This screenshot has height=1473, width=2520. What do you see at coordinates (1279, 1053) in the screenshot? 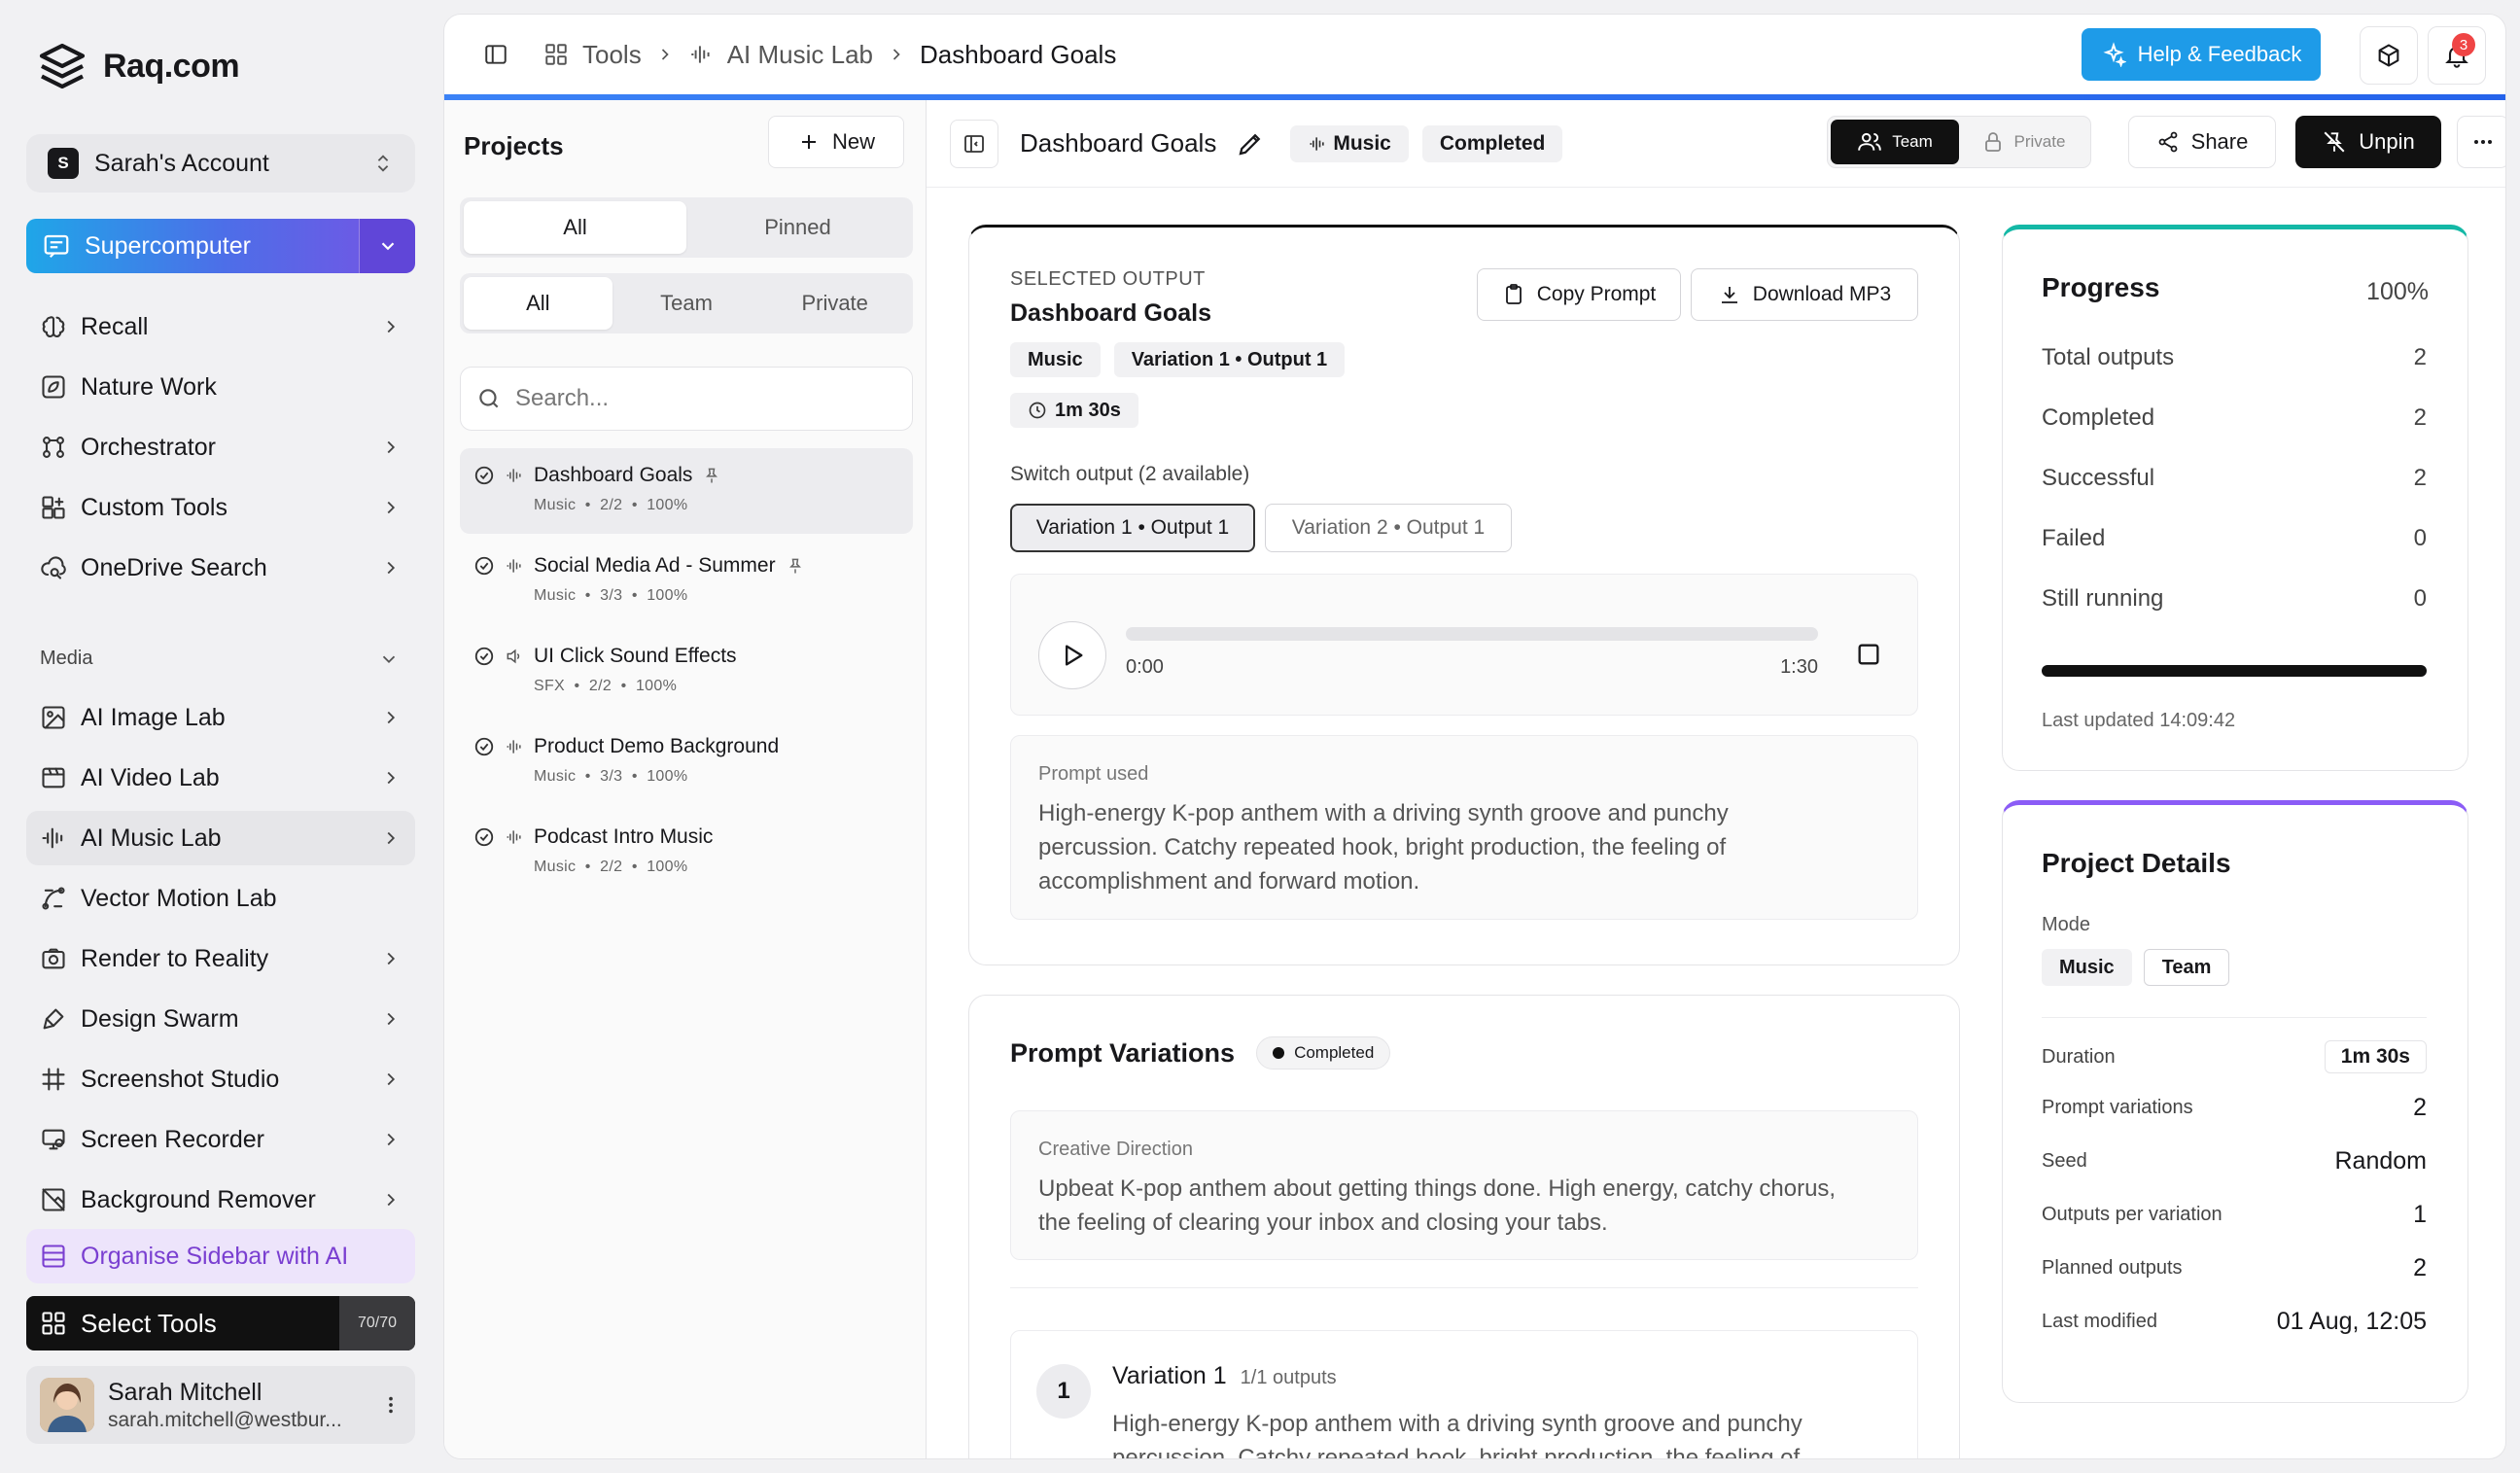
I see `status-dot` at bounding box center [1279, 1053].